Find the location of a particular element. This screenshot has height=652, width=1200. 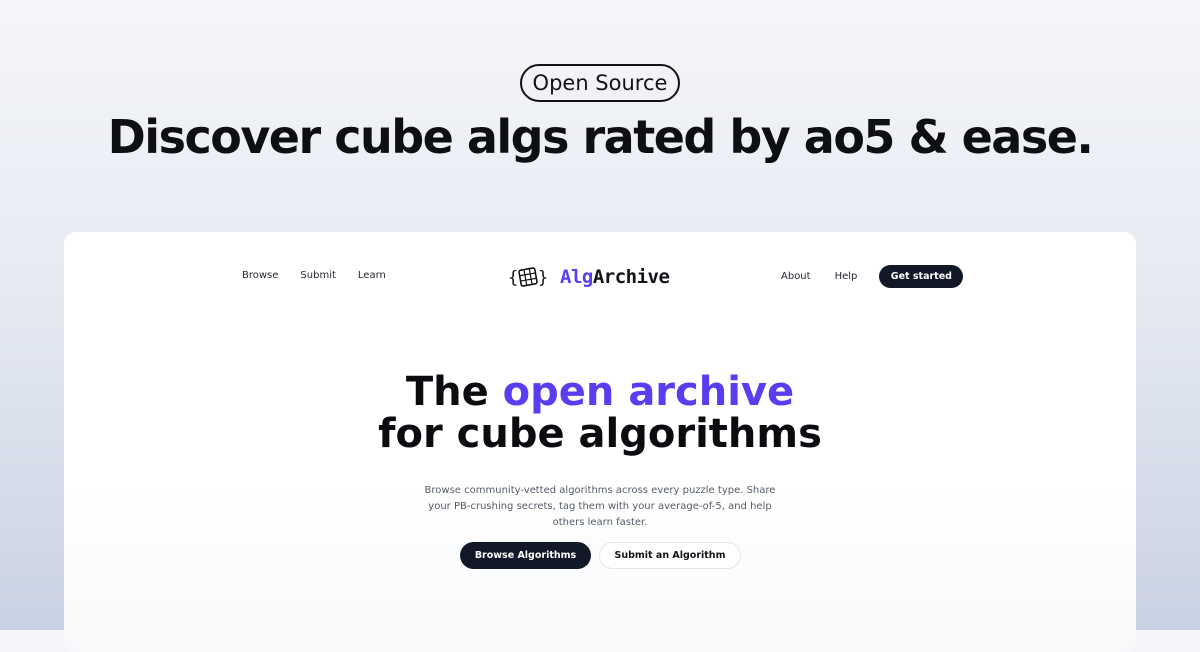

logo-wordmark: AlgArchive is located at coordinates (615, 277).